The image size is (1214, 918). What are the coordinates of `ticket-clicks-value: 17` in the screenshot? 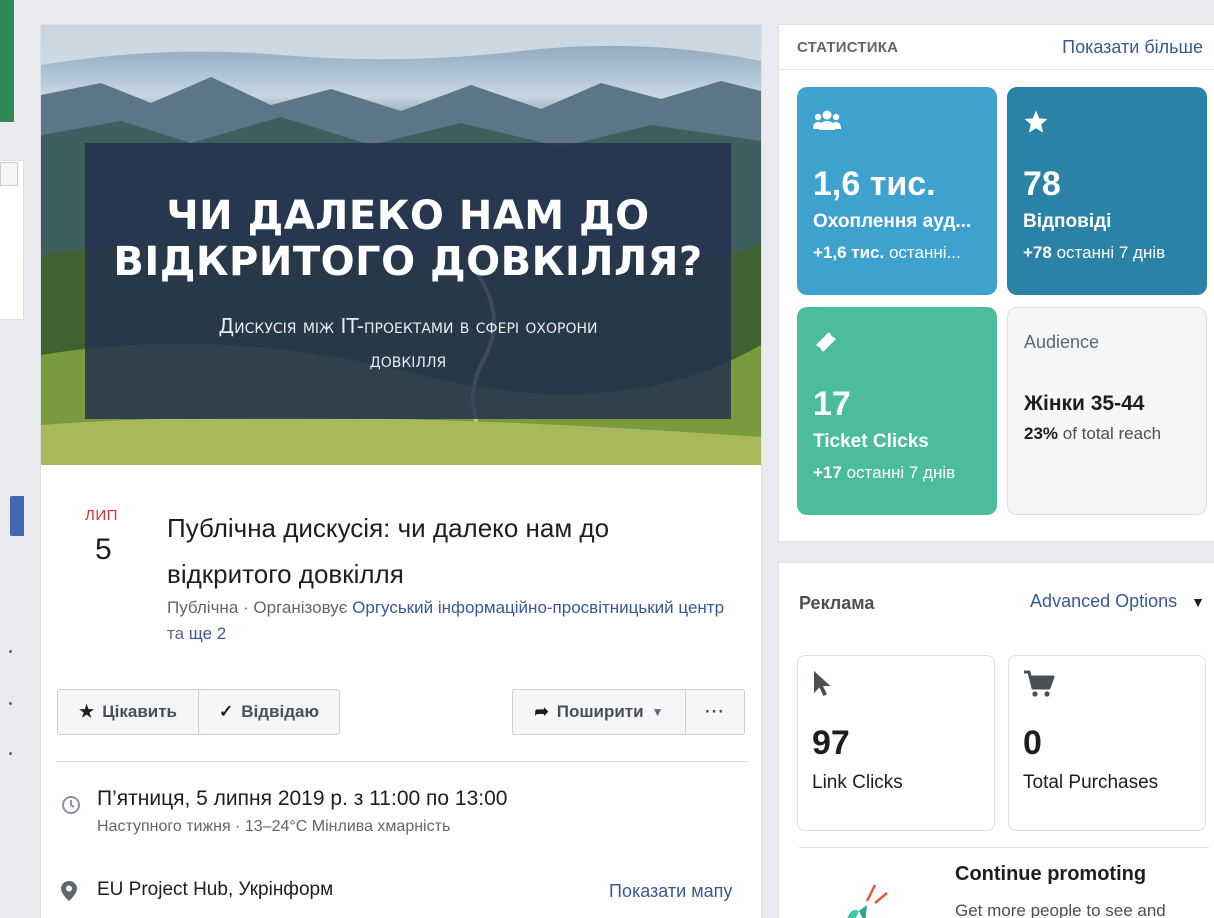 It's located at (832, 404).